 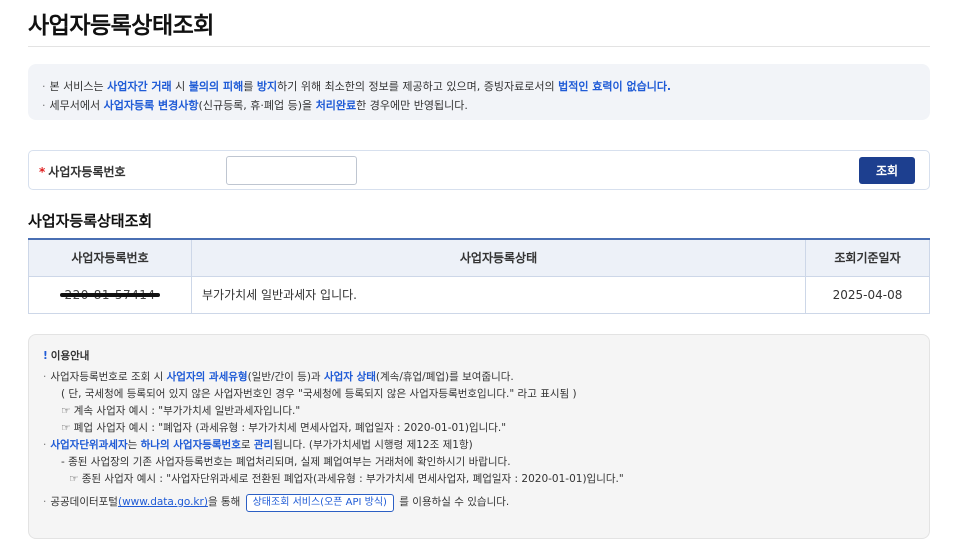 I want to click on data-portal-link: (www.data.go.kr), so click(x=163, y=502).